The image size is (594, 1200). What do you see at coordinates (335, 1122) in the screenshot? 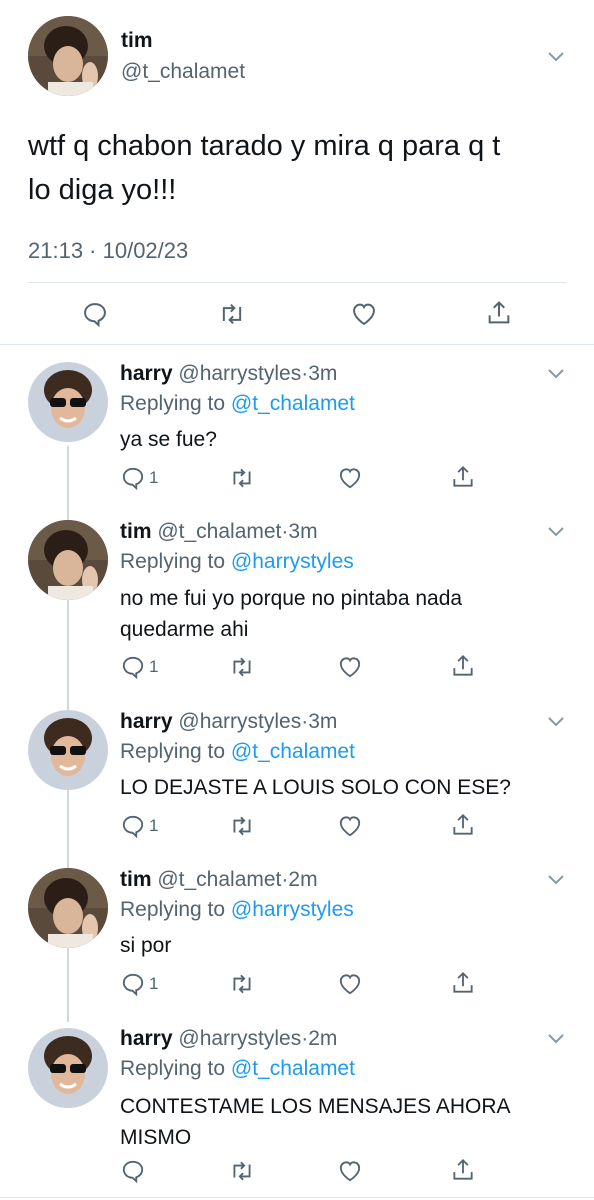
I see `reply-text: CONTESTAME LOS MENSAJES AHORA MISMO` at bounding box center [335, 1122].